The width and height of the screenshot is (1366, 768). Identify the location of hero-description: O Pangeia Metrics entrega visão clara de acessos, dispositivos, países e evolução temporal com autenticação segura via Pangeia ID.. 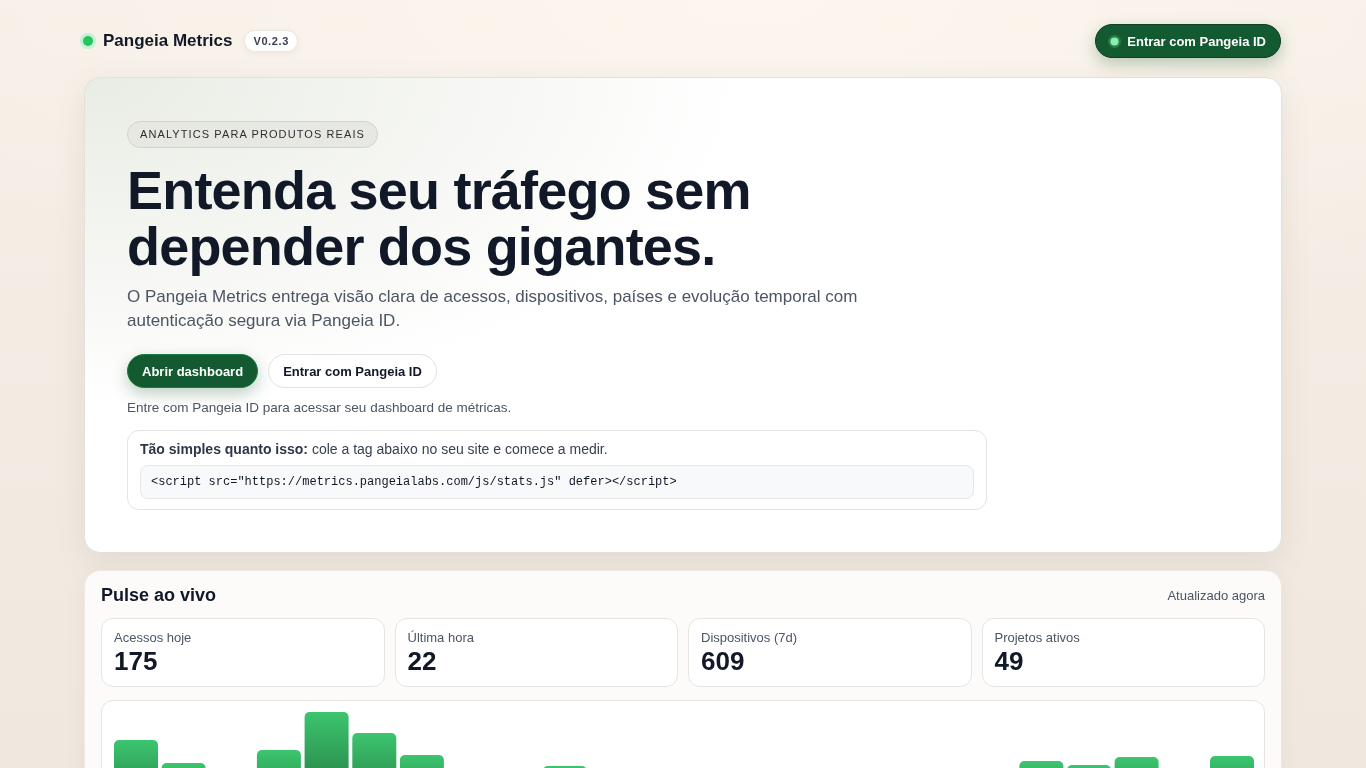
(493, 309).